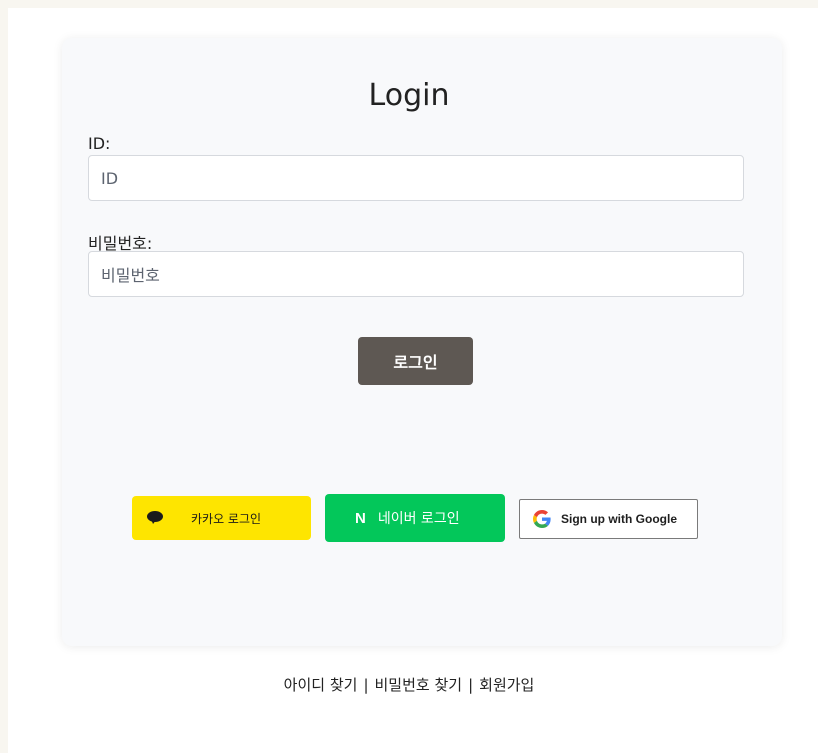  I want to click on find-id-link: 아이디 찾기, so click(321, 685).